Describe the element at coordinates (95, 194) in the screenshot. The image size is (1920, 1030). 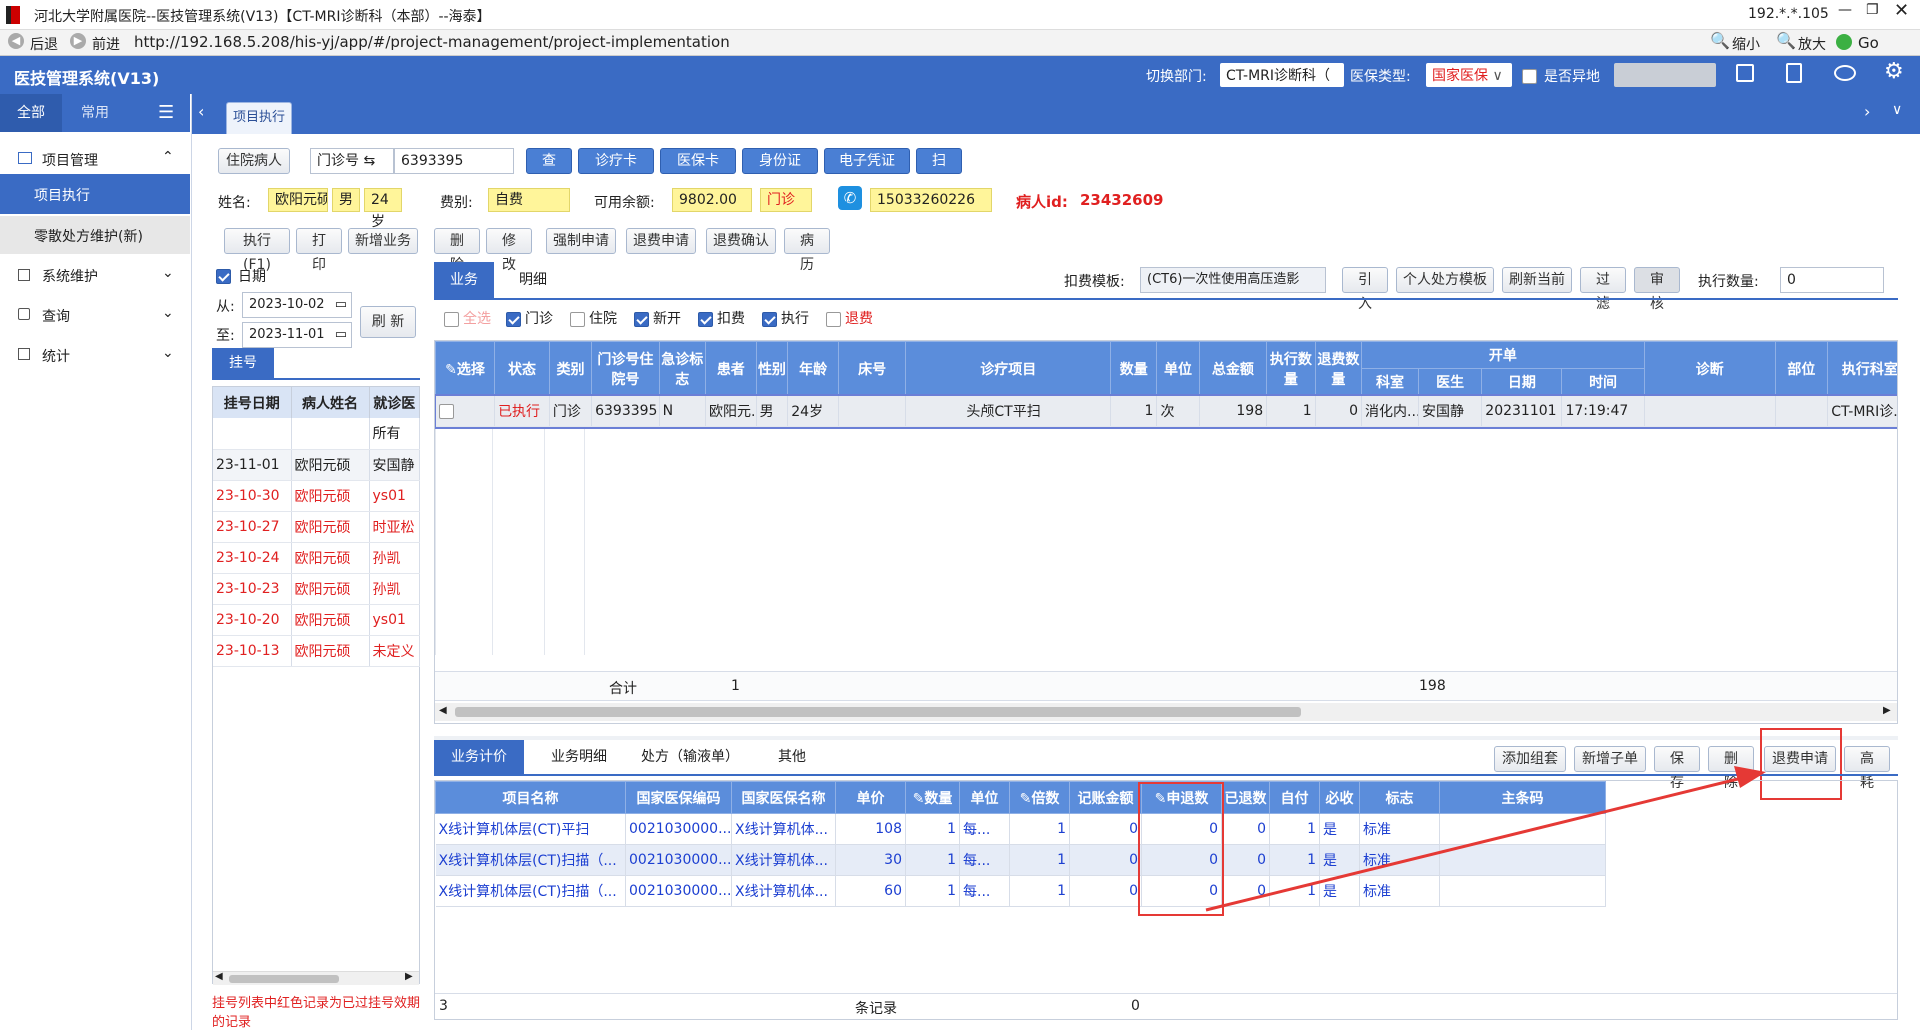
I see `sidebar-item-project-exec: 项目执行` at that location.